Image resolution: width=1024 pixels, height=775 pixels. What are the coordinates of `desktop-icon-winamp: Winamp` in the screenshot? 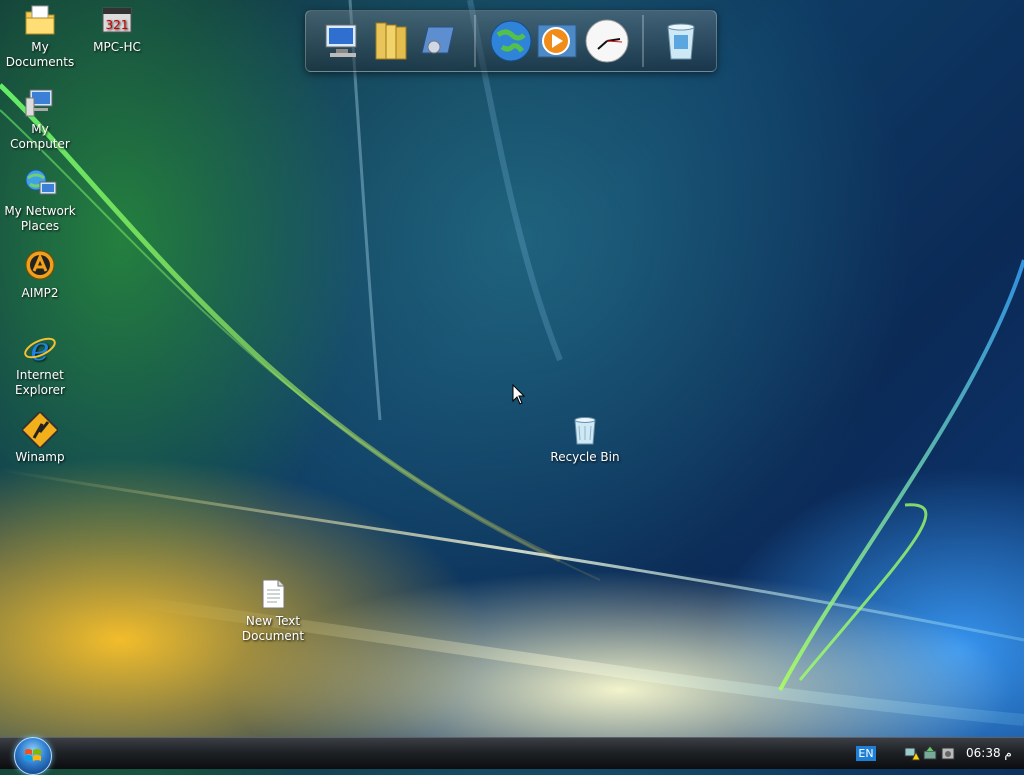 It's located at (40, 438).